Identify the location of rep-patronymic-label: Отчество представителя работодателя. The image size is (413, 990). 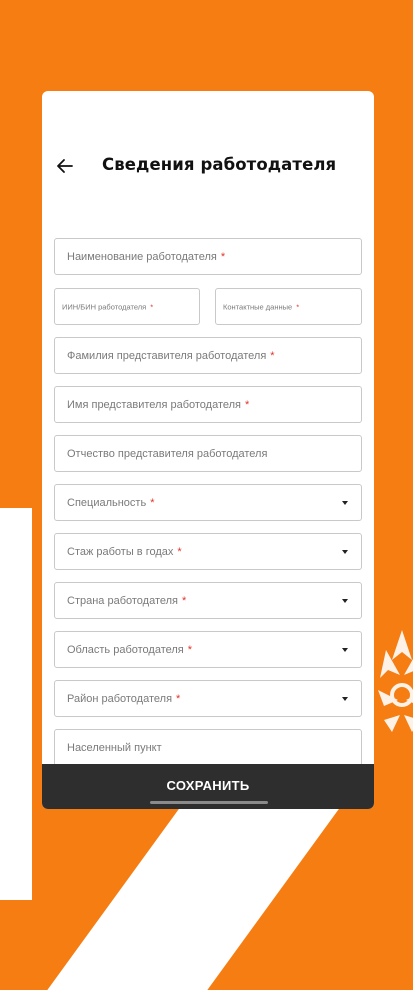
(167, 453).